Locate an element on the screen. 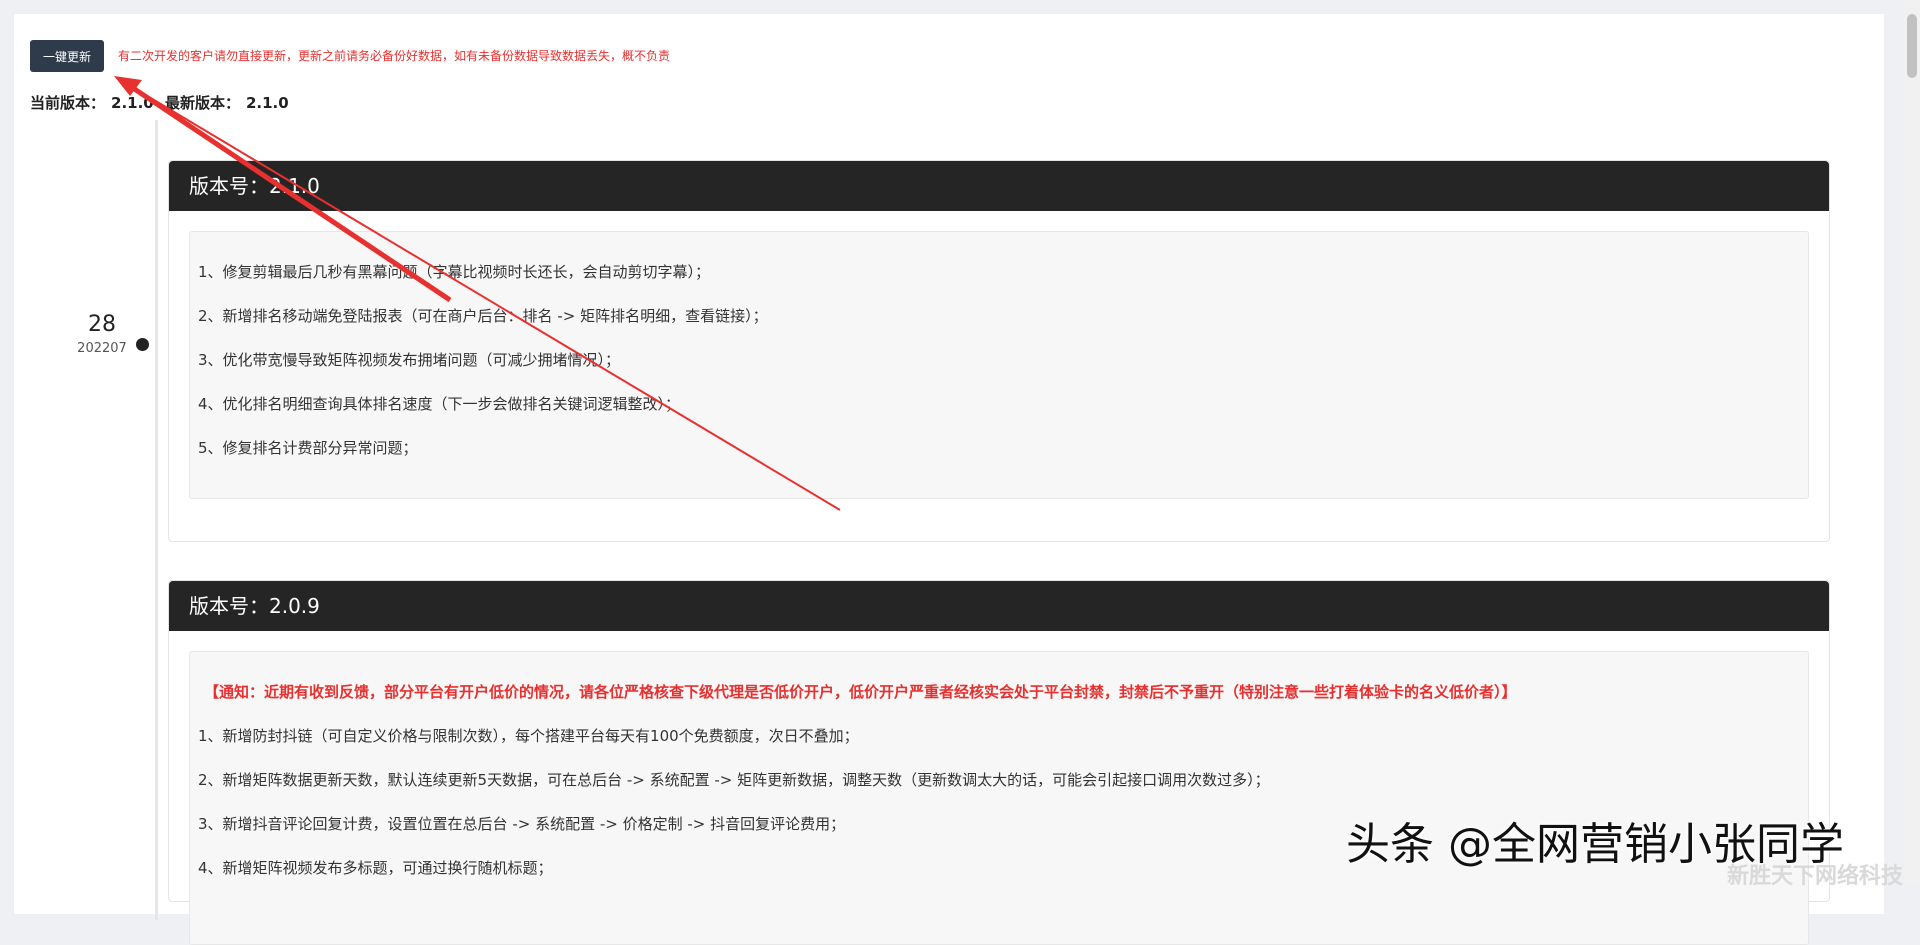 This screenshot has width=1920, height=945. timeline-line is located at coordinates (156, 520).